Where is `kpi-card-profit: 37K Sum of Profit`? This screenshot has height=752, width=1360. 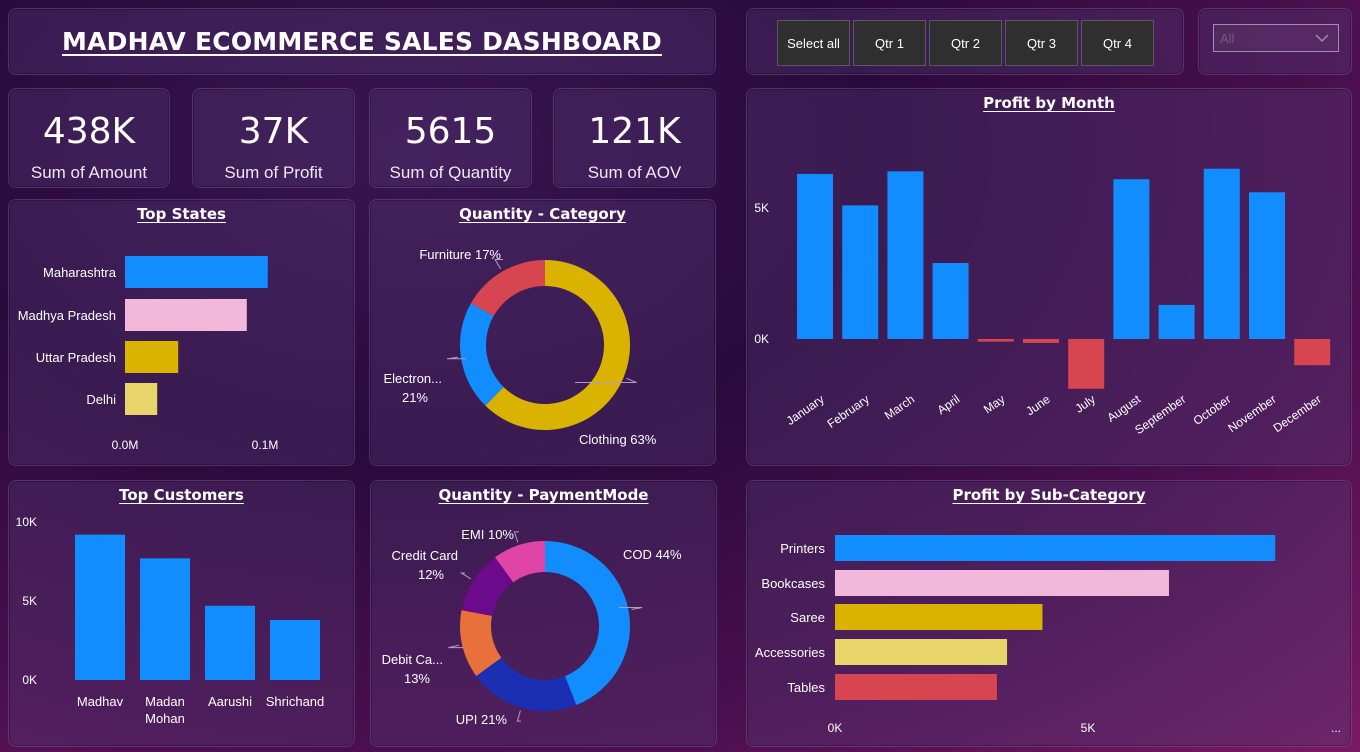
kpi-card-profit: 37K Sum of Profit is located at coordinates (273, 138).